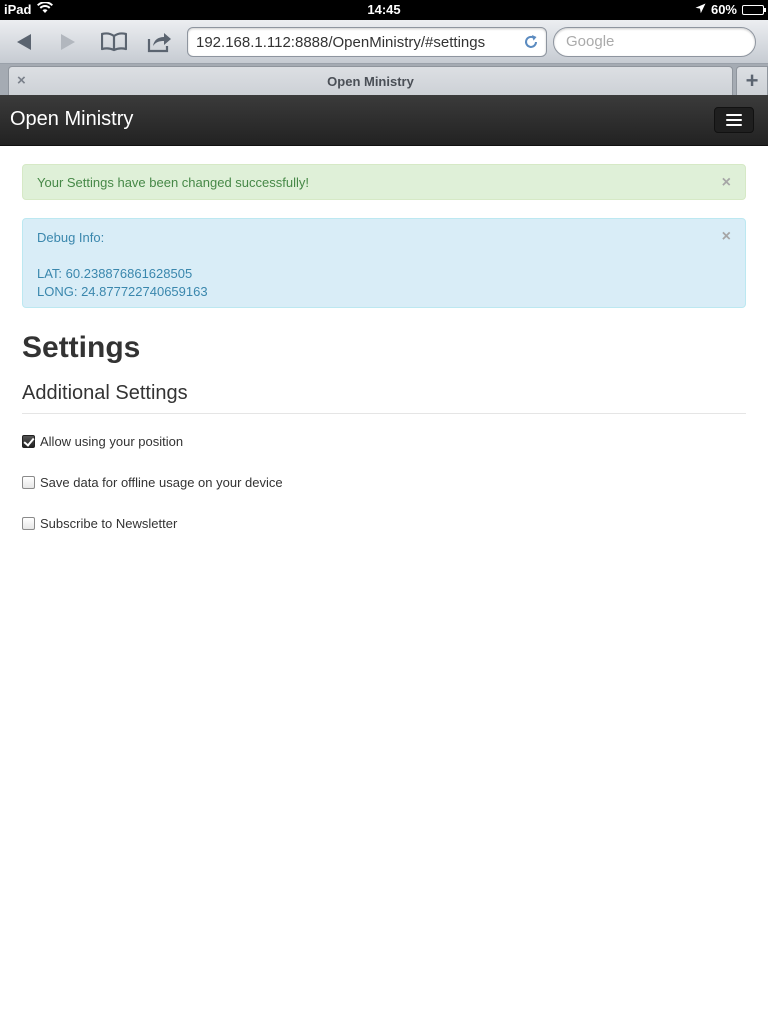 The image size is (768, 1024). I want to click on section-title: Additional Settings, so click(384, 398).